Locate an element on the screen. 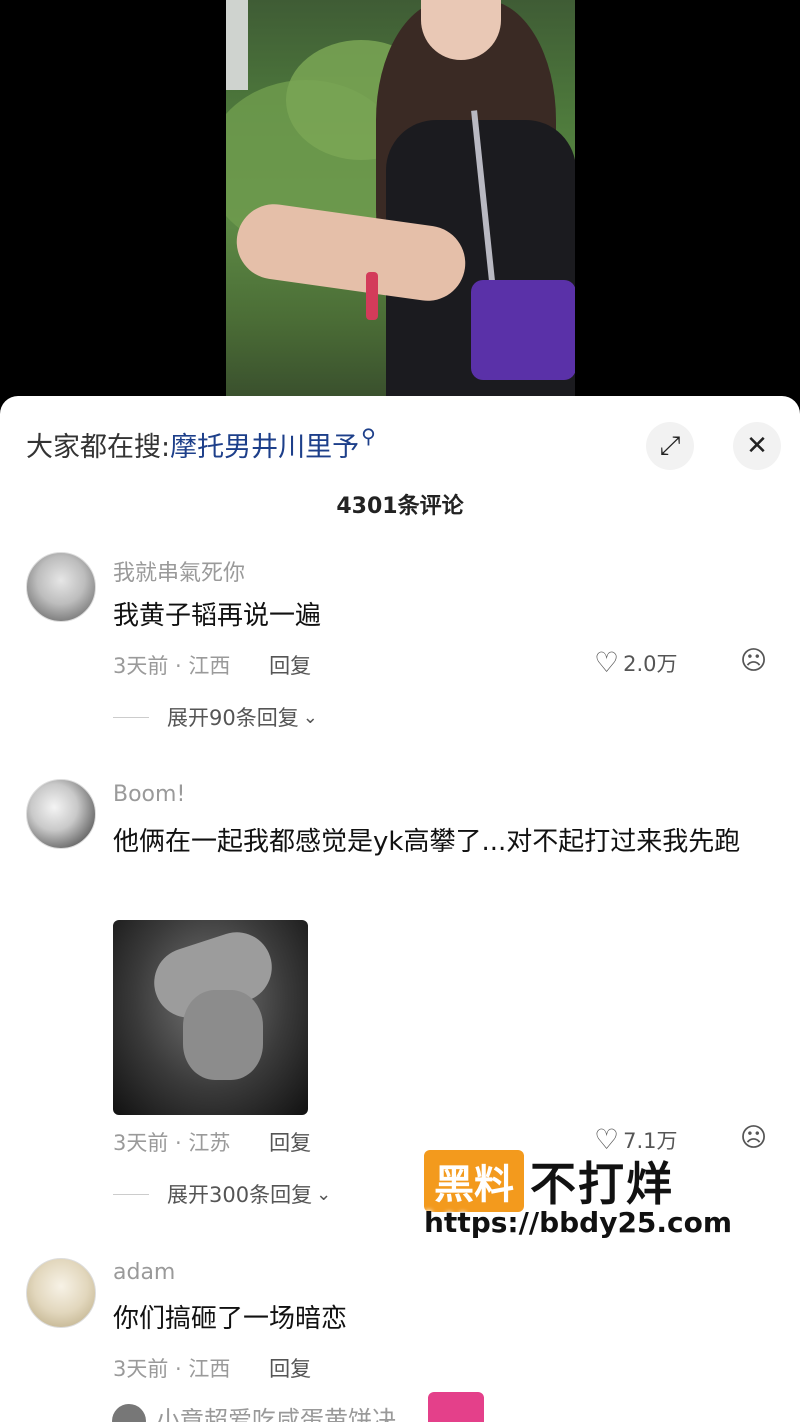 The image size is (800, 1422). comment-meta: 3天前 · 江苏 回复 is located at coordinates (212, 1142).